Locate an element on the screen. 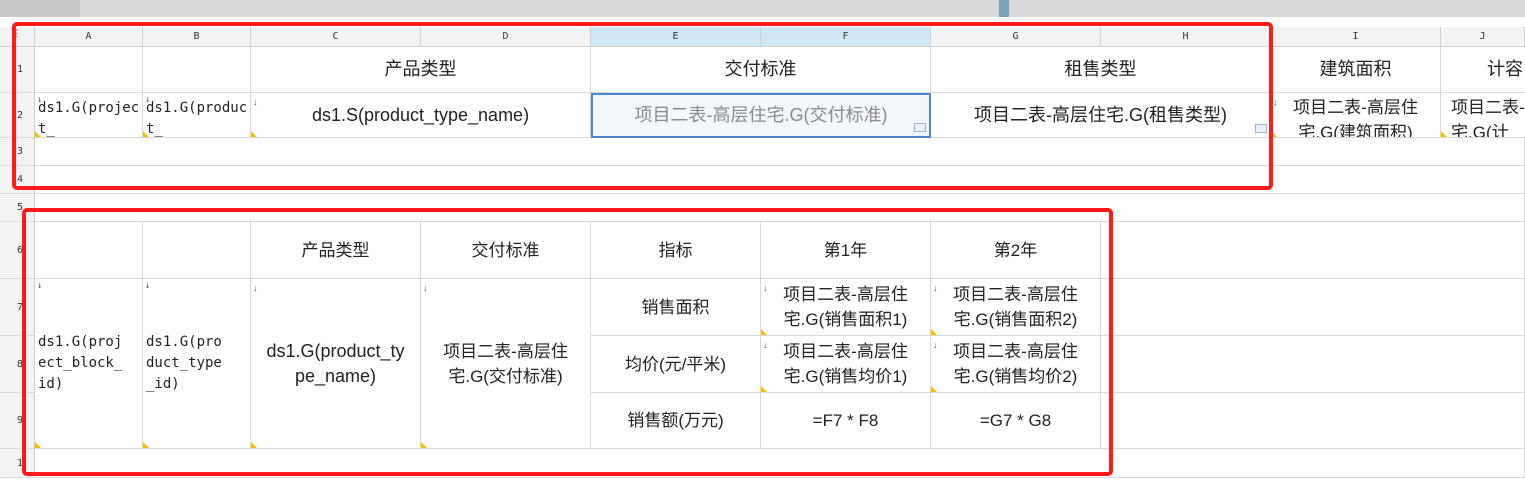  col-header-a: A is located at coordinates (89, 37).